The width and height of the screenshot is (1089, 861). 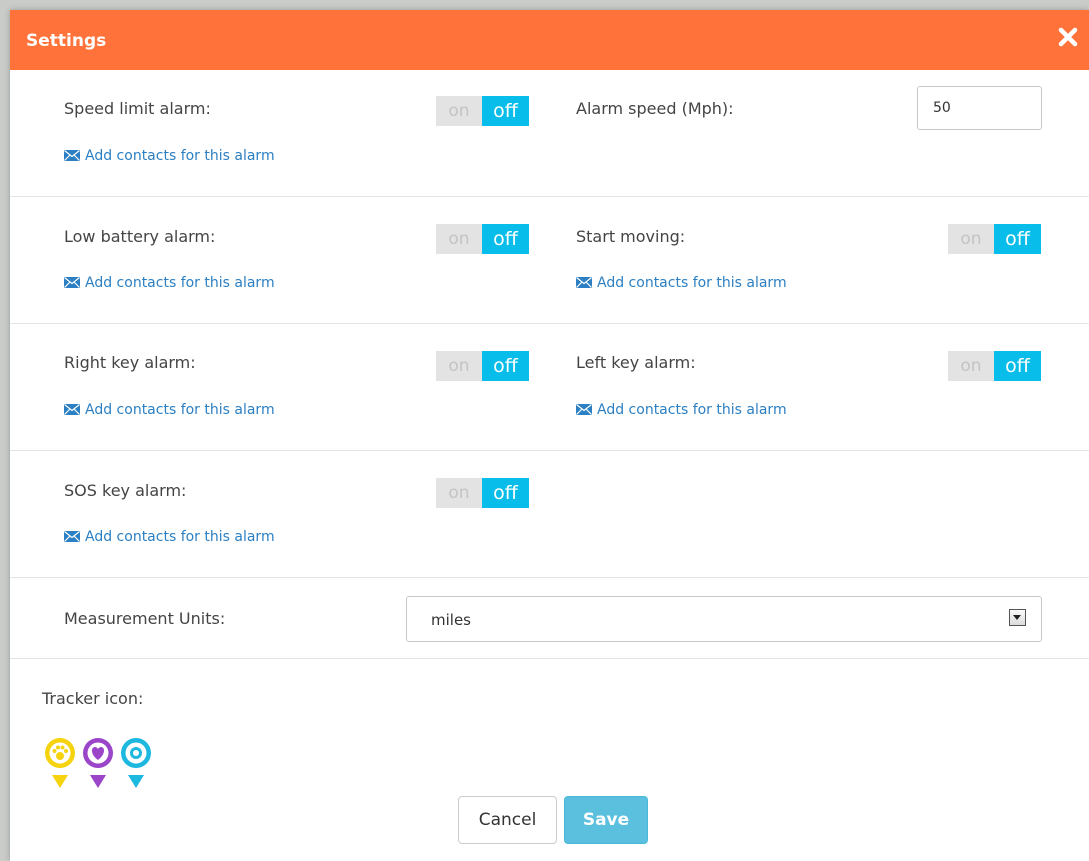 I want to click on tracker-icon-label: Tracker icon:, so click(x=93, y=698).